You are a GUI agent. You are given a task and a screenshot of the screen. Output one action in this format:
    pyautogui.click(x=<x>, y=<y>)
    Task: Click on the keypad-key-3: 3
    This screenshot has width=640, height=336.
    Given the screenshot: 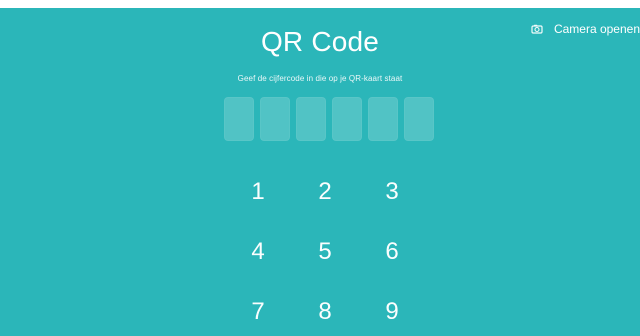 What is the action you would take?
    pyautogui.click(x=392, y=192)
    